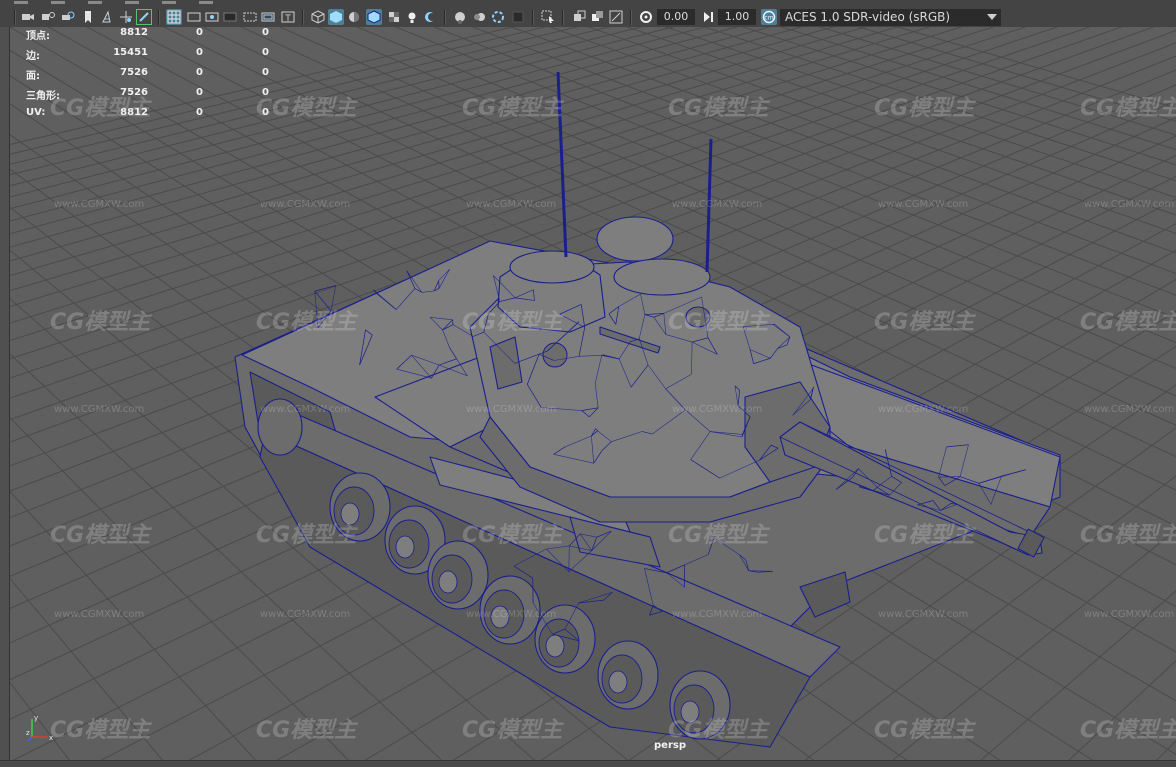 The width and height of the screenshot is (1176, 767). I want to click on panel-menu-bar, so click(144, 2).